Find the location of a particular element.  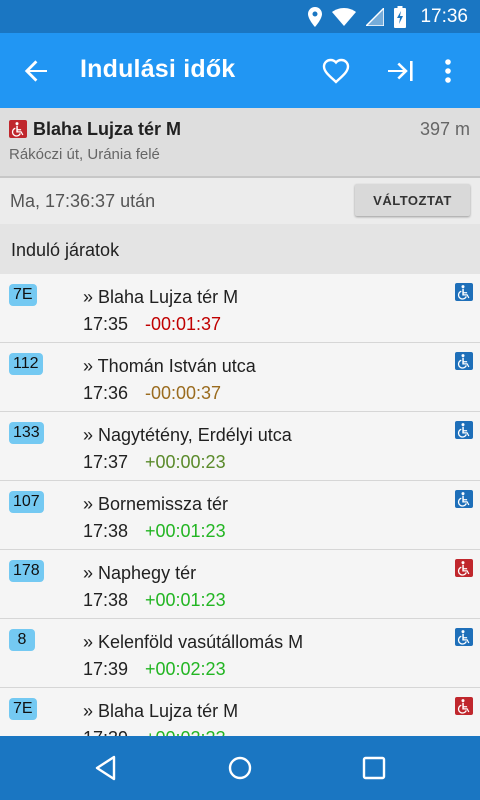

wifi-icon is located at coordinates (344, 16).